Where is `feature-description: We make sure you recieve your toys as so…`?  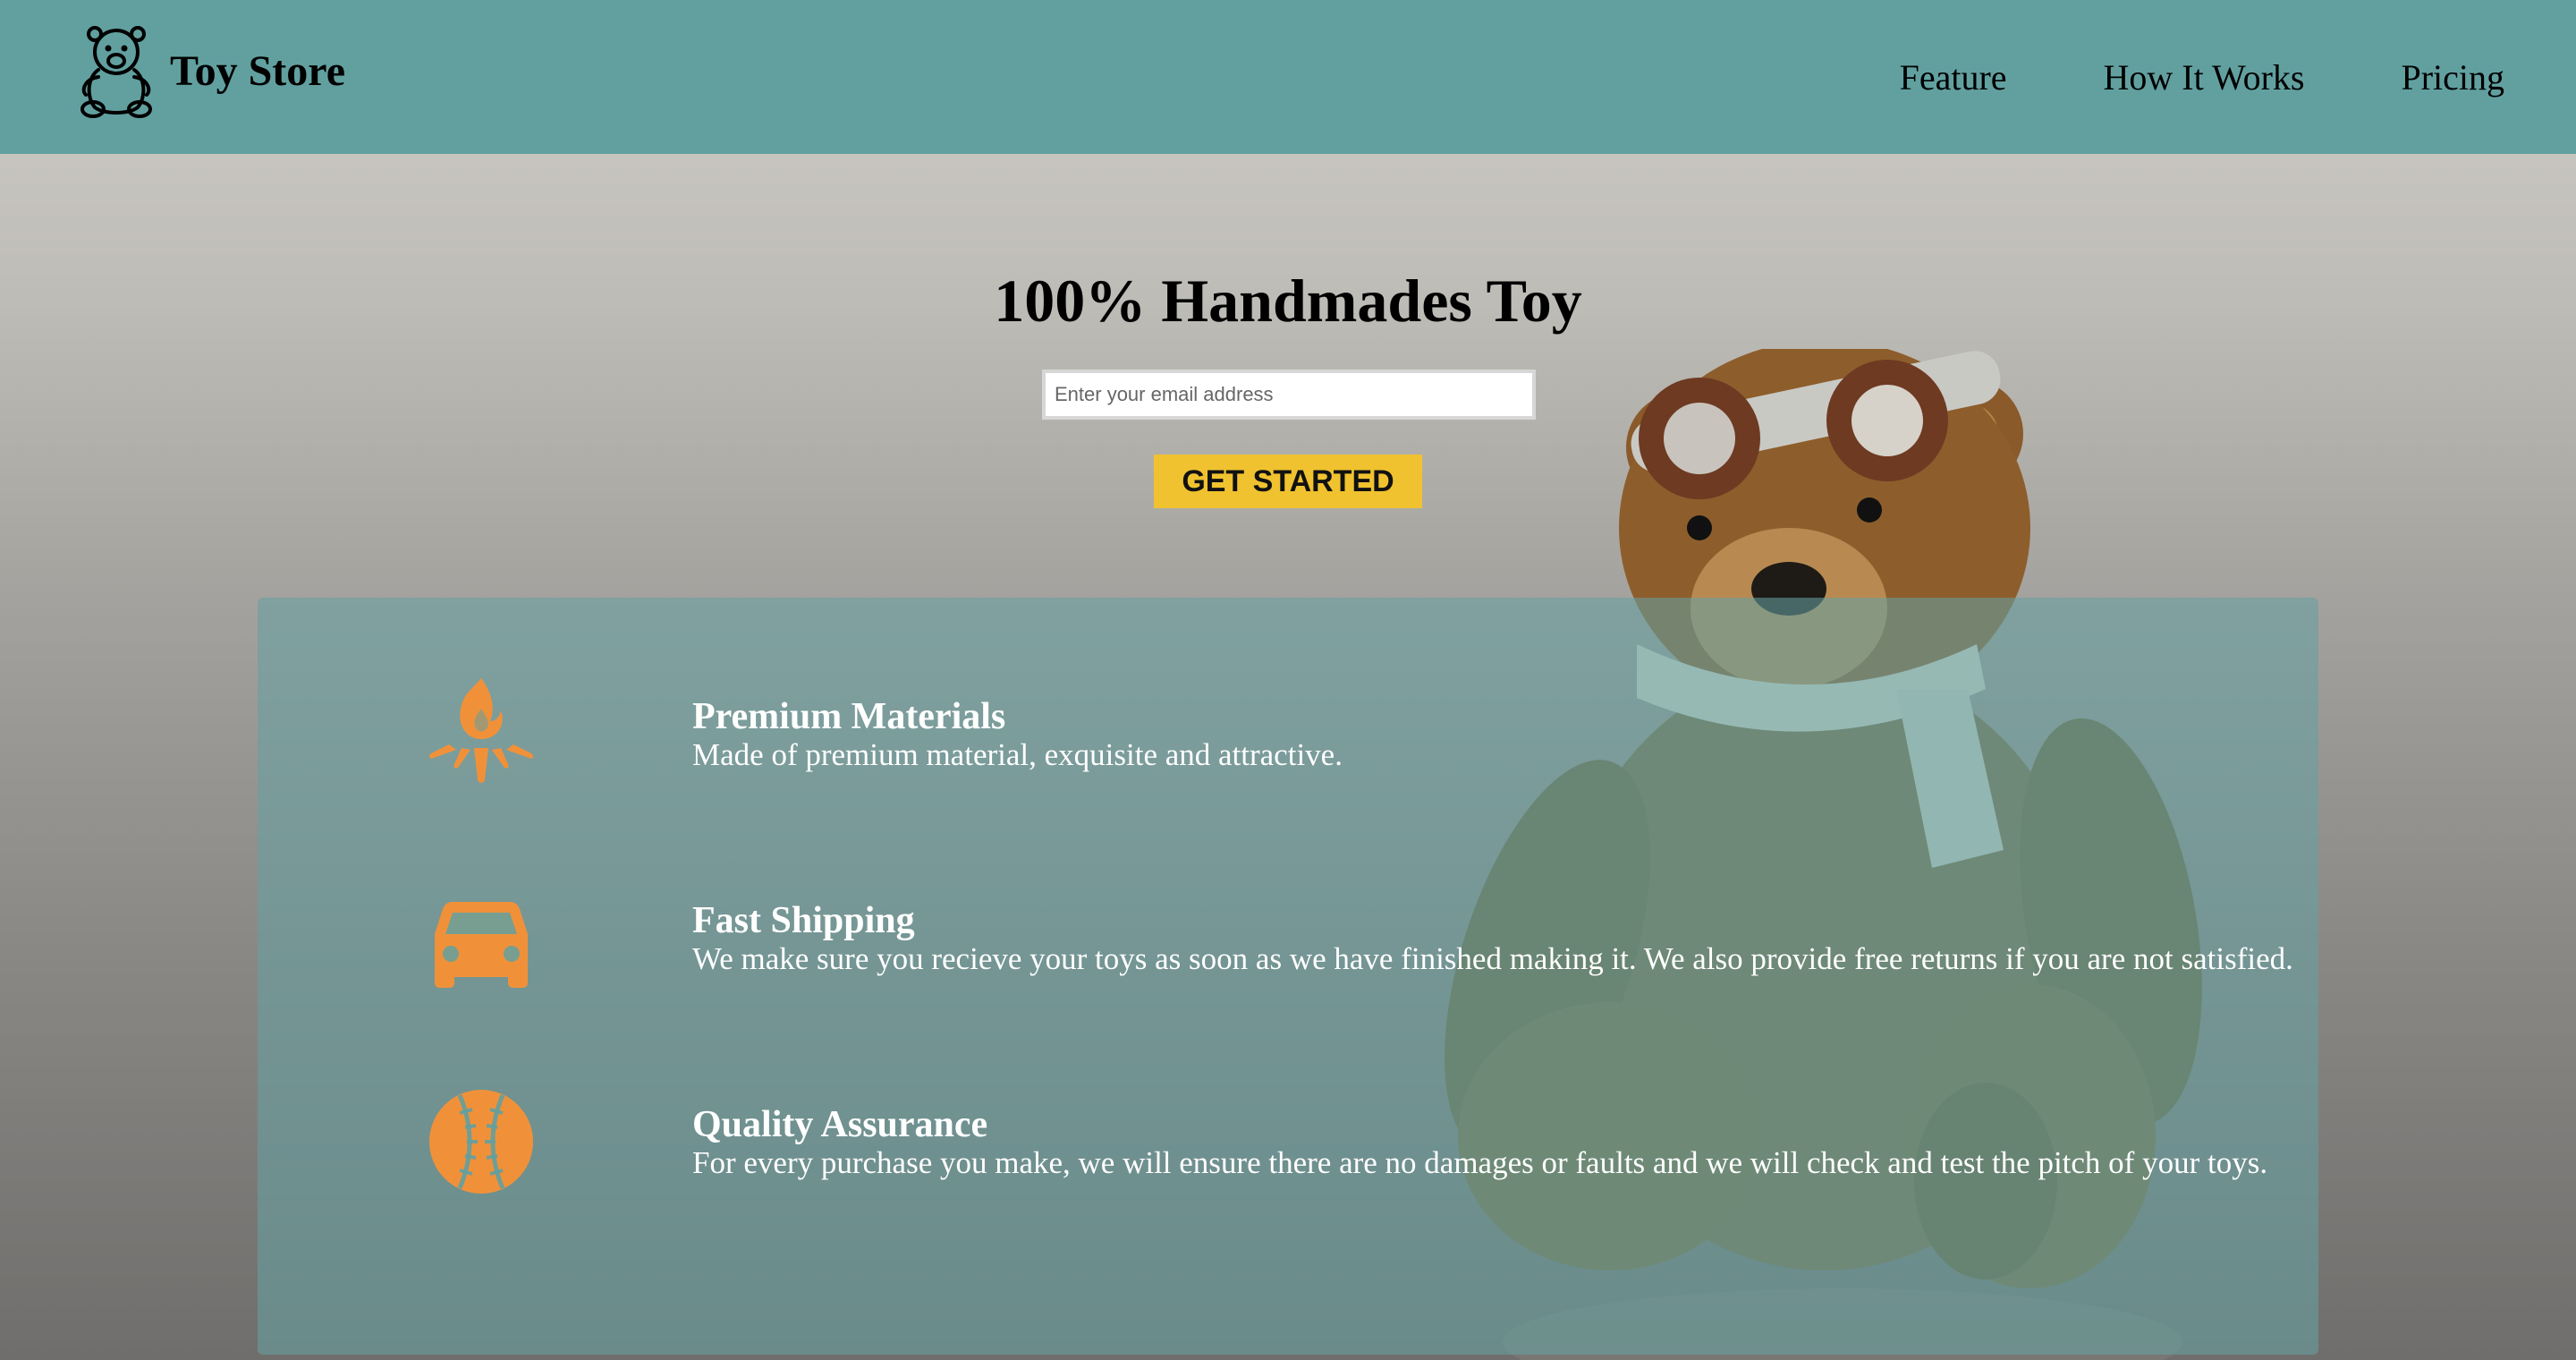
feature-description: We make sure you recieve your toys as so… is located at coordinates (1492, 958).